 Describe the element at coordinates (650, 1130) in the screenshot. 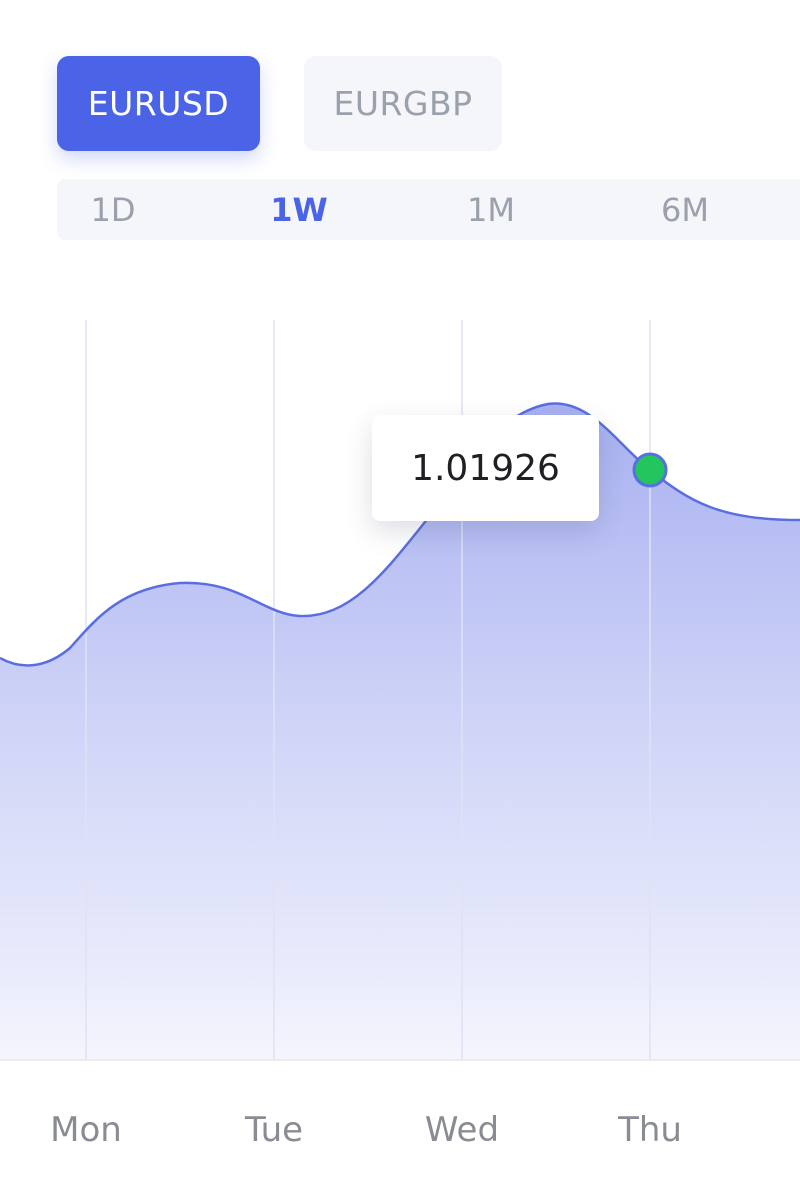

I see `x-tick-label-thu: Thu` at that location.